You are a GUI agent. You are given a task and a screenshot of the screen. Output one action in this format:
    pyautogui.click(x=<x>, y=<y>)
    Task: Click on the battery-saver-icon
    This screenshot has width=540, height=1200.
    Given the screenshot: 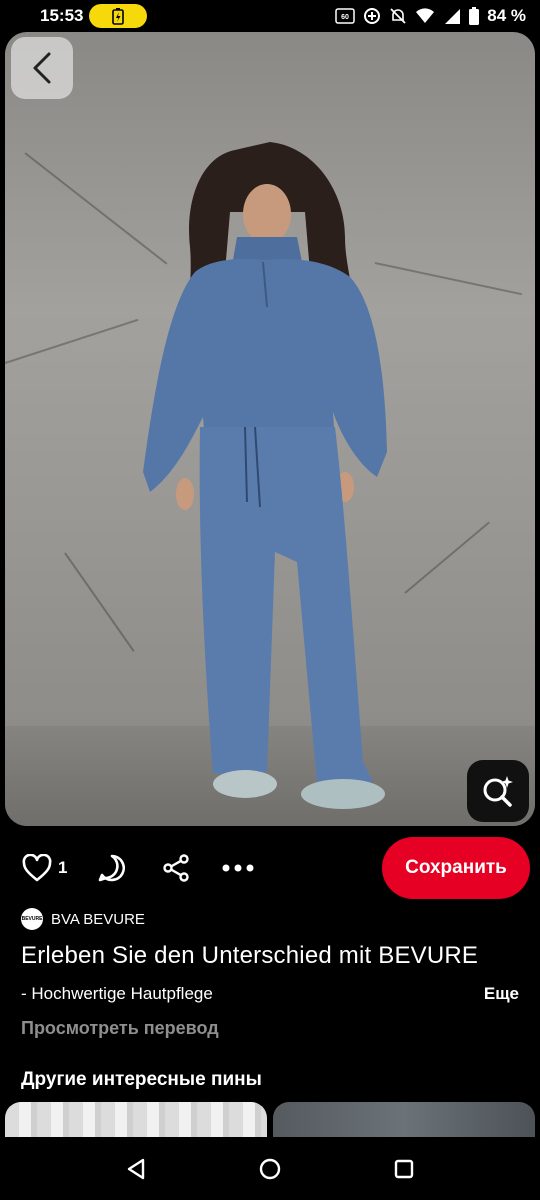 What is the action you would take?
    pyautogui.click(x=118, y=16)
    